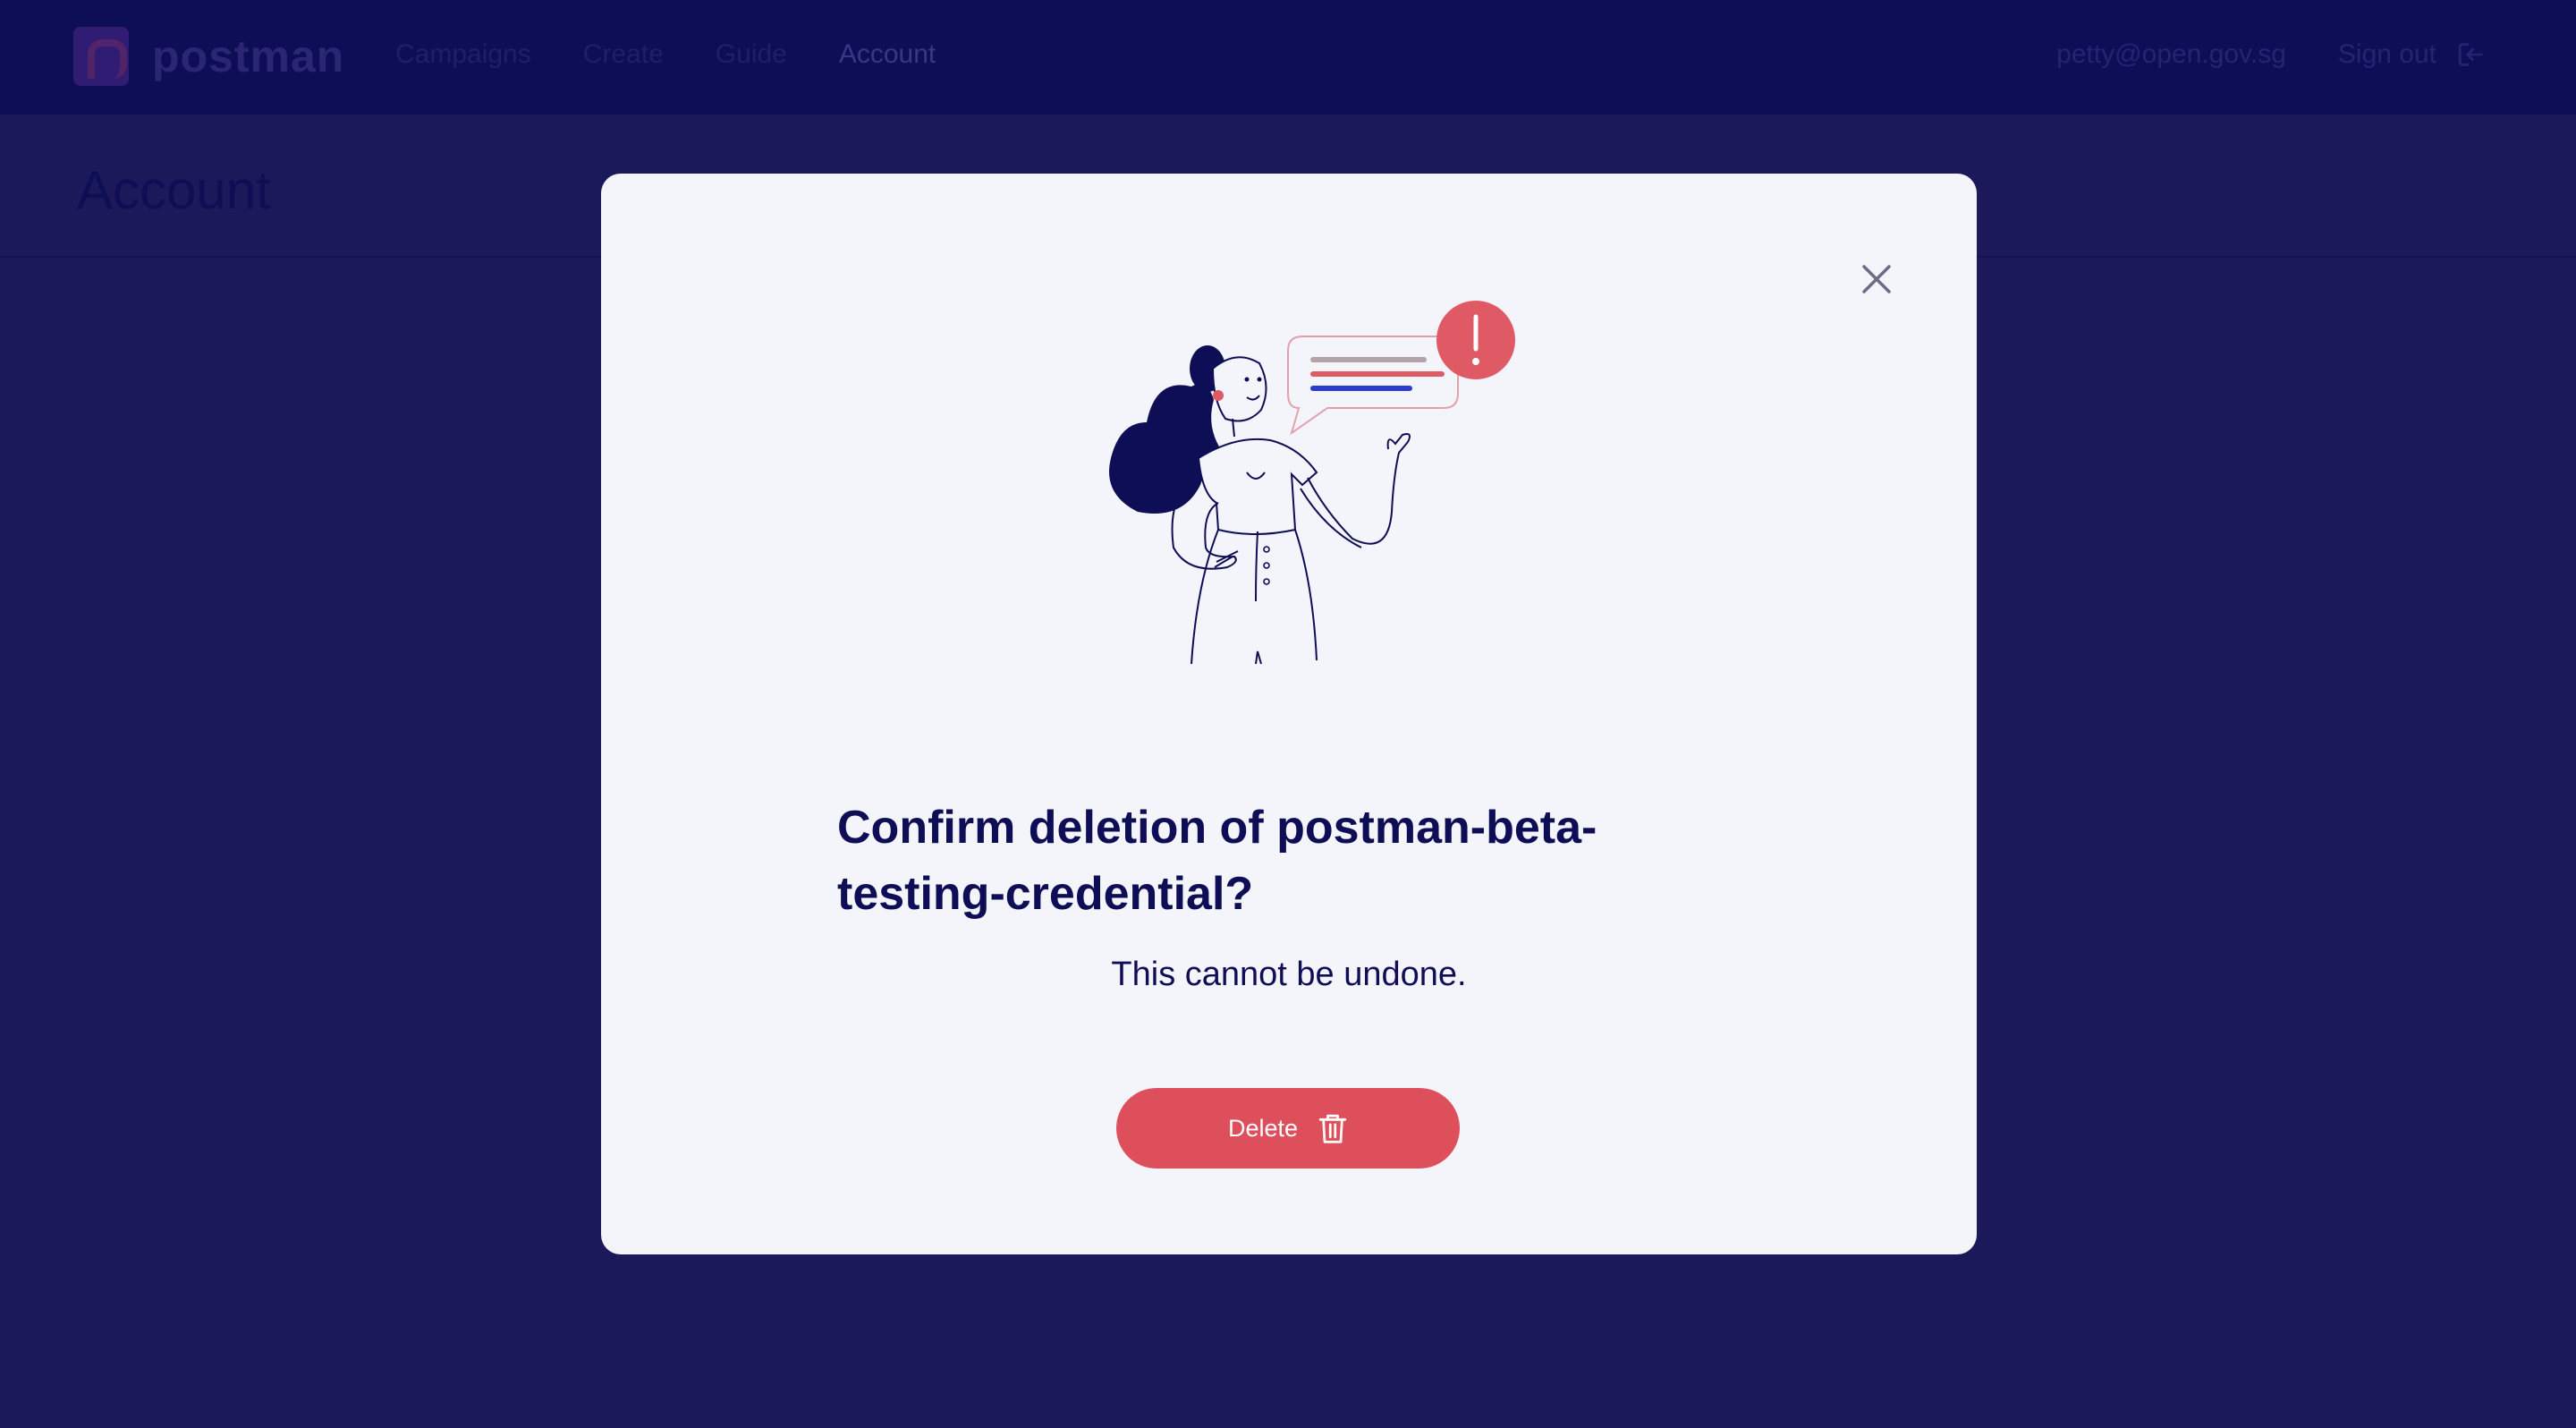 Image resolution: width=2576 pixels, height=1428 pixels. I want to click on nav-link-account: Account, so click(887, 54).